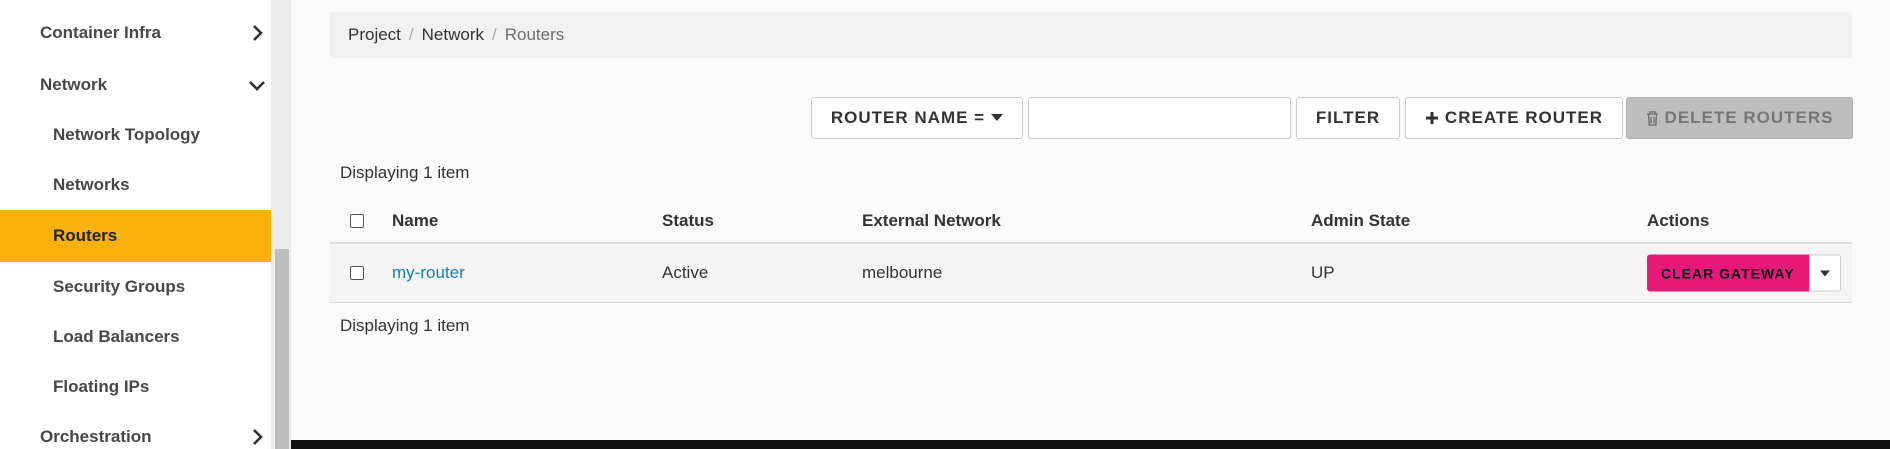 The width and height of the screenshot is (1890, 449). Describe the element at coordinates (1728, 273) in the screenshot. I see `clear-gateway-button: CLEAR GATEWAY` at that location.